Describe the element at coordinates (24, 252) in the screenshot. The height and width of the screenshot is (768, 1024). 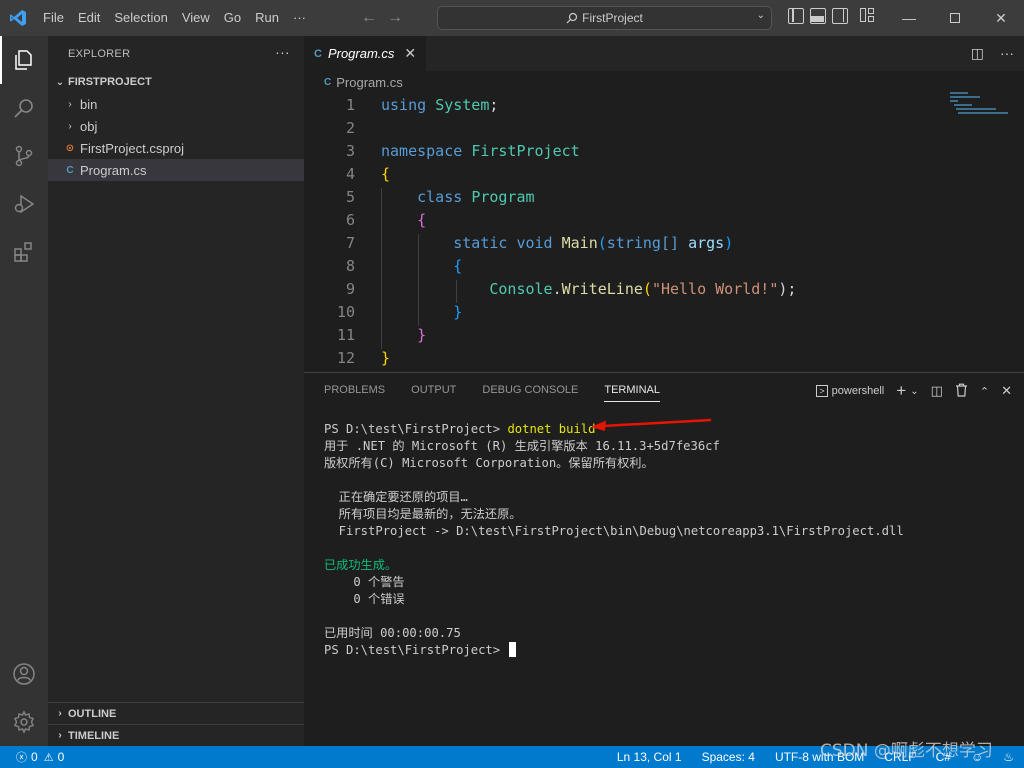
I see `extensions-icon` at that location.